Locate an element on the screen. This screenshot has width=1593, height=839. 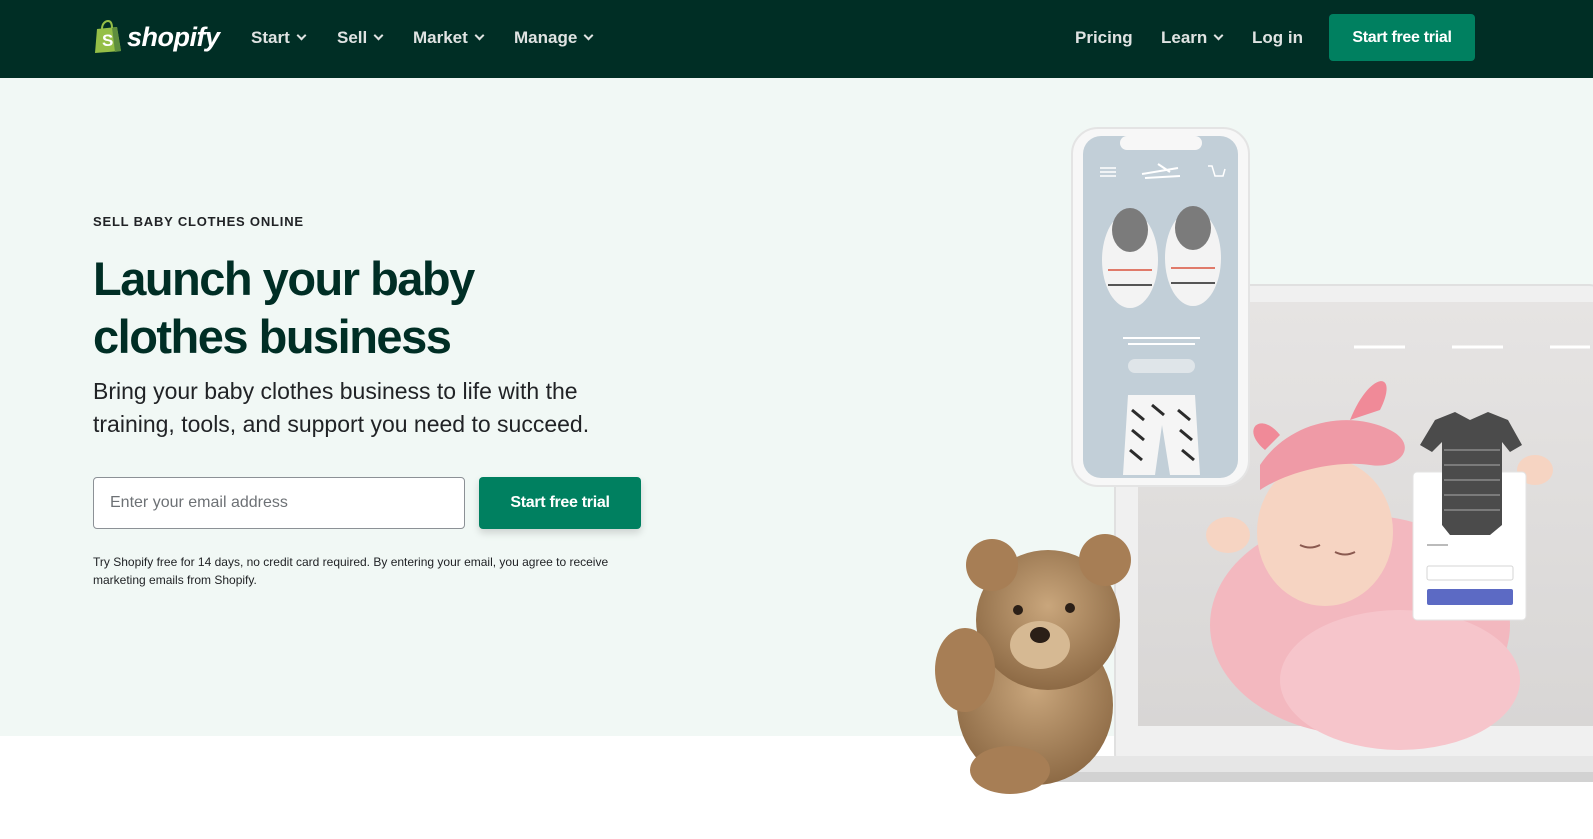
nav-learn: Learn is located at coordinates (1192, 38).